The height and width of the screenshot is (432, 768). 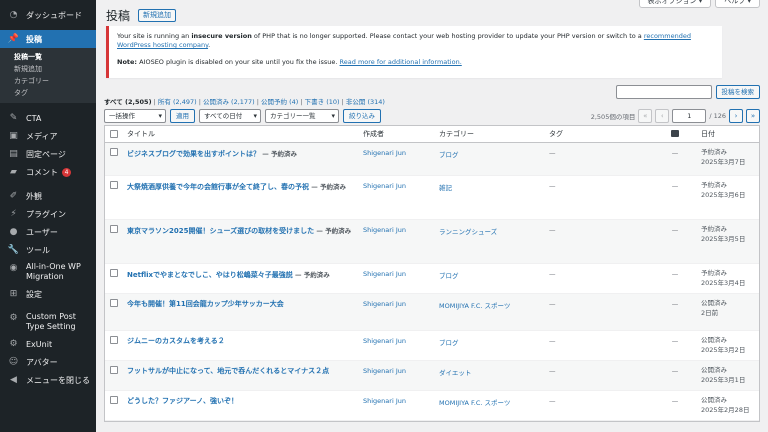 What do you see at coordinates (34, 294) in the screenshot?
I see `sidebar-item-label: 設定` at bounding box center [34, 294].